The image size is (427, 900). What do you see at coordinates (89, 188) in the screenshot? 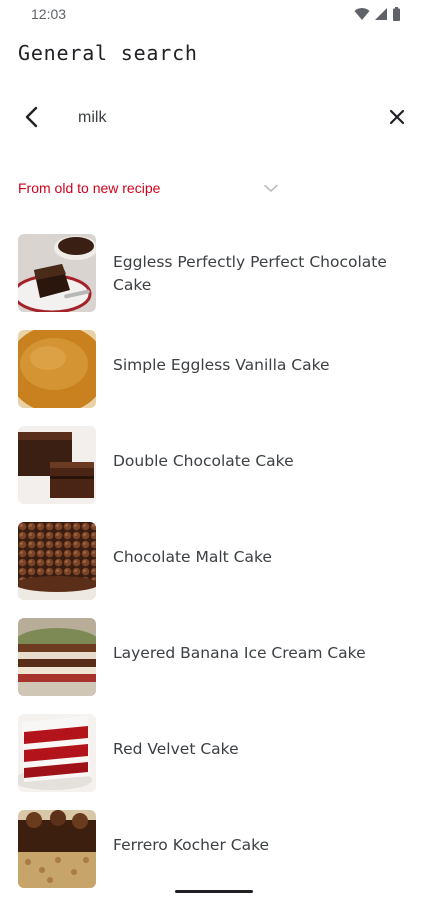
I see `sort-selected-label: From old to new recipe` at bounding box center [89, 188].